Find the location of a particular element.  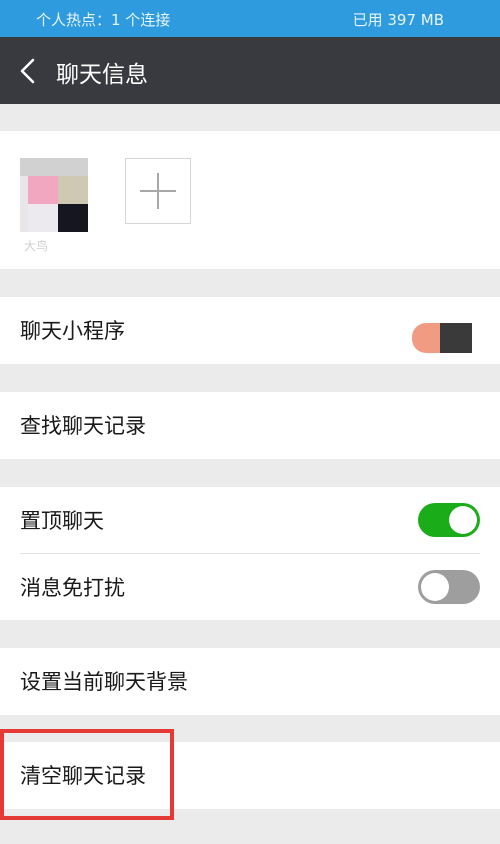

mute-toggle is located at coordinates (449, 587).